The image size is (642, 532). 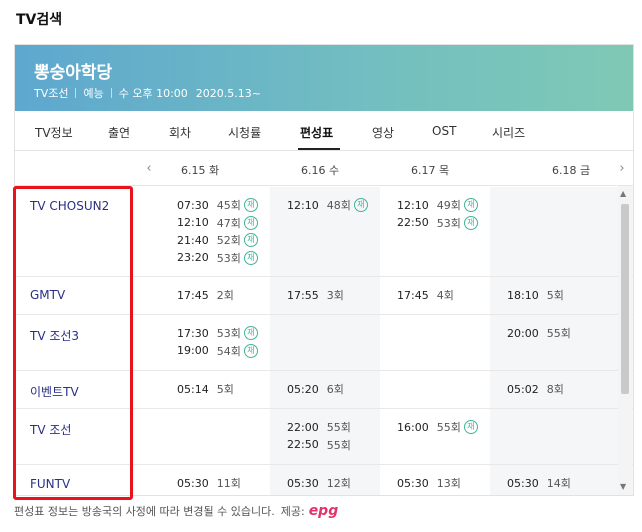 What do you see at coordinates (51, 93) in the screenshot?
I see `program-channel: TV조선` at bounding box center [51, 93].